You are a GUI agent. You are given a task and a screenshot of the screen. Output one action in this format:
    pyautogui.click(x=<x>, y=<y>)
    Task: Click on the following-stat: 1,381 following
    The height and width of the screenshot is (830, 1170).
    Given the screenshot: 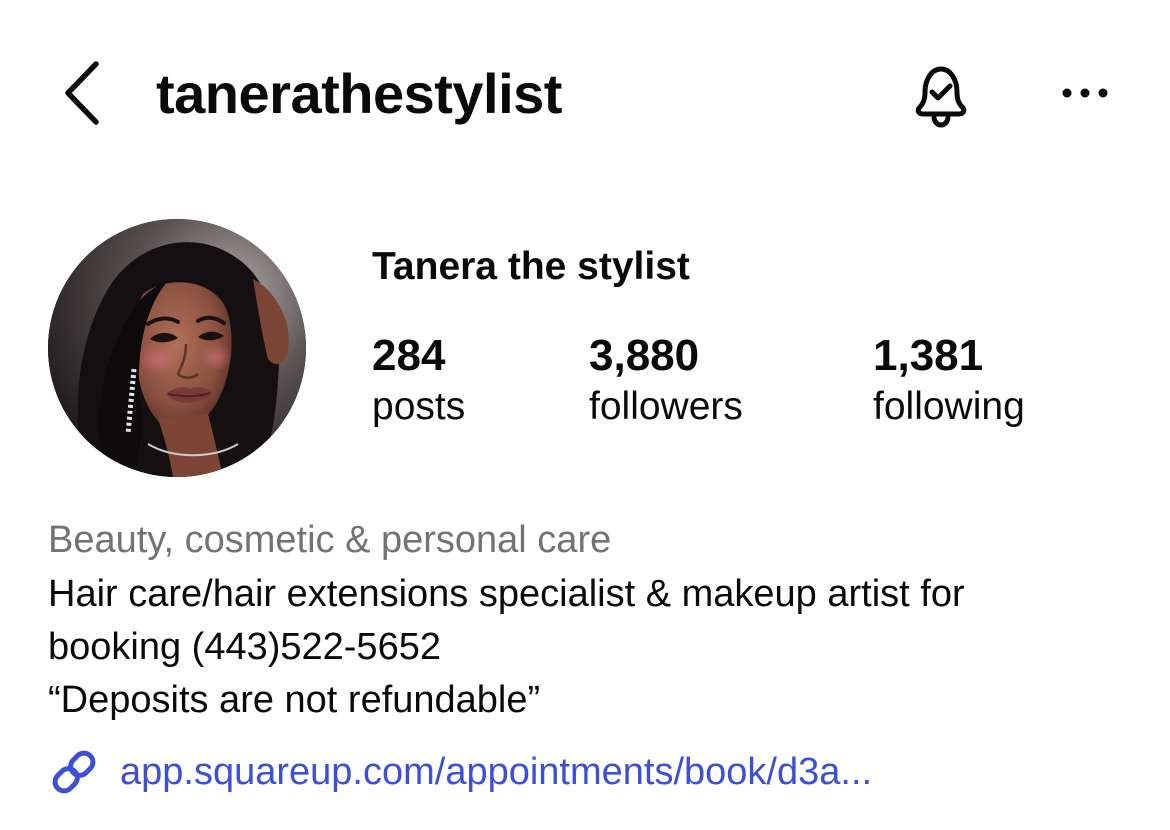 What is the action you would take?
    pyautogui.click(x=949, y=381)
    